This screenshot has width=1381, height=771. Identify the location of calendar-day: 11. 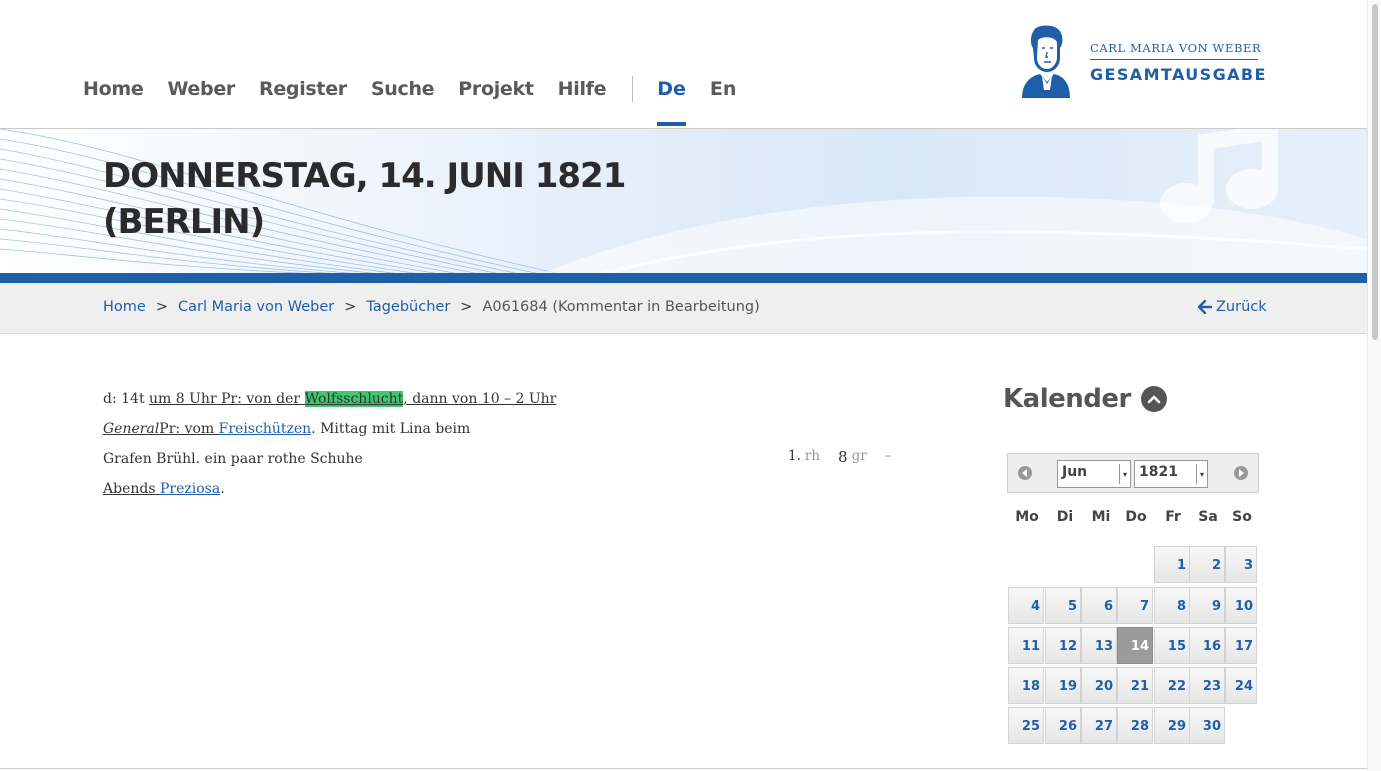
(1026, 645).